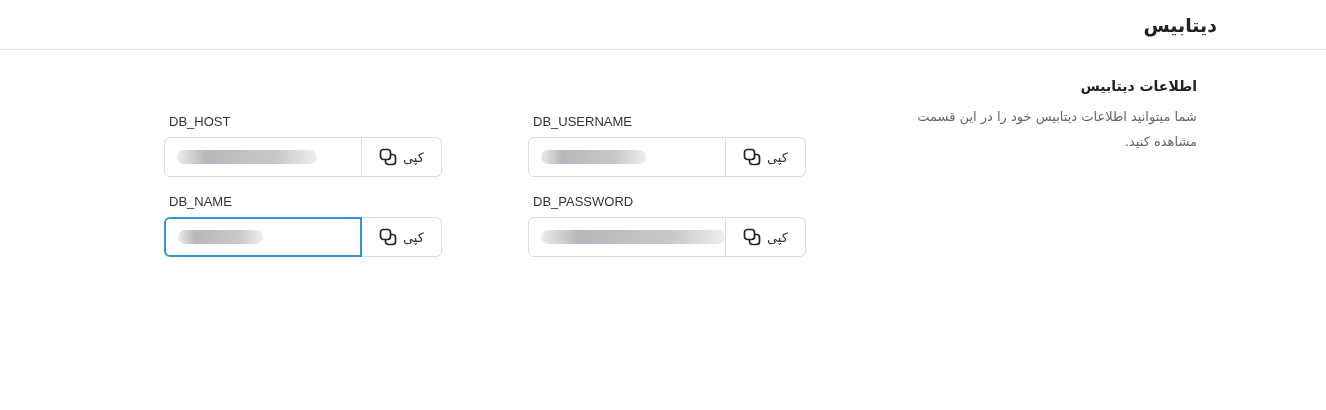 The height and width of the screenshot is (410, 1326). Describe the element at coordinates (582, 121) in the screenshot. I see `field-label: DB_USERNAME` at that location.